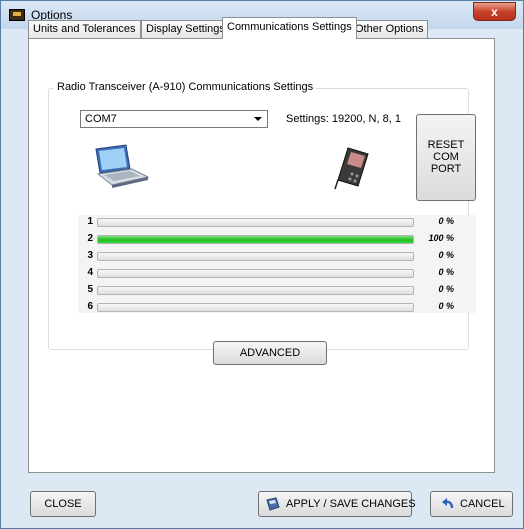  Describe the element at coordinates (351, 168) in the screenshot. I see `handheld-device-icon` at that location.